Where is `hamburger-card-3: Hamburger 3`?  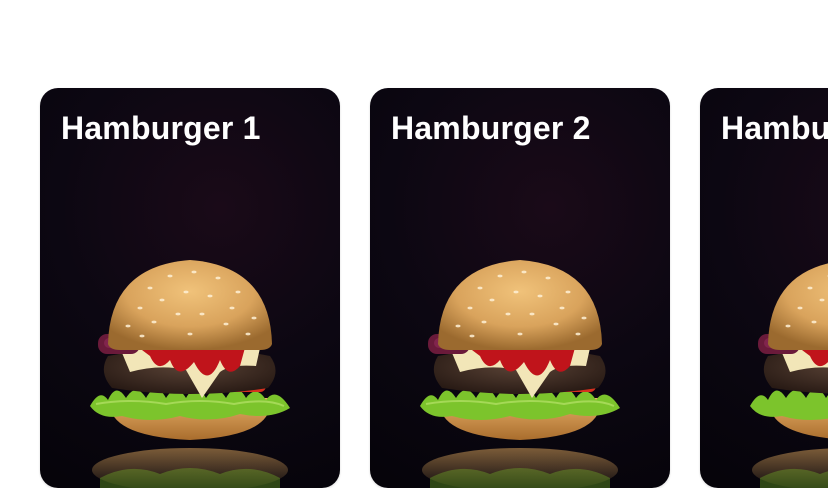
hamburger-card-3: Hamburger 3 is located at coordinates (764, 288).